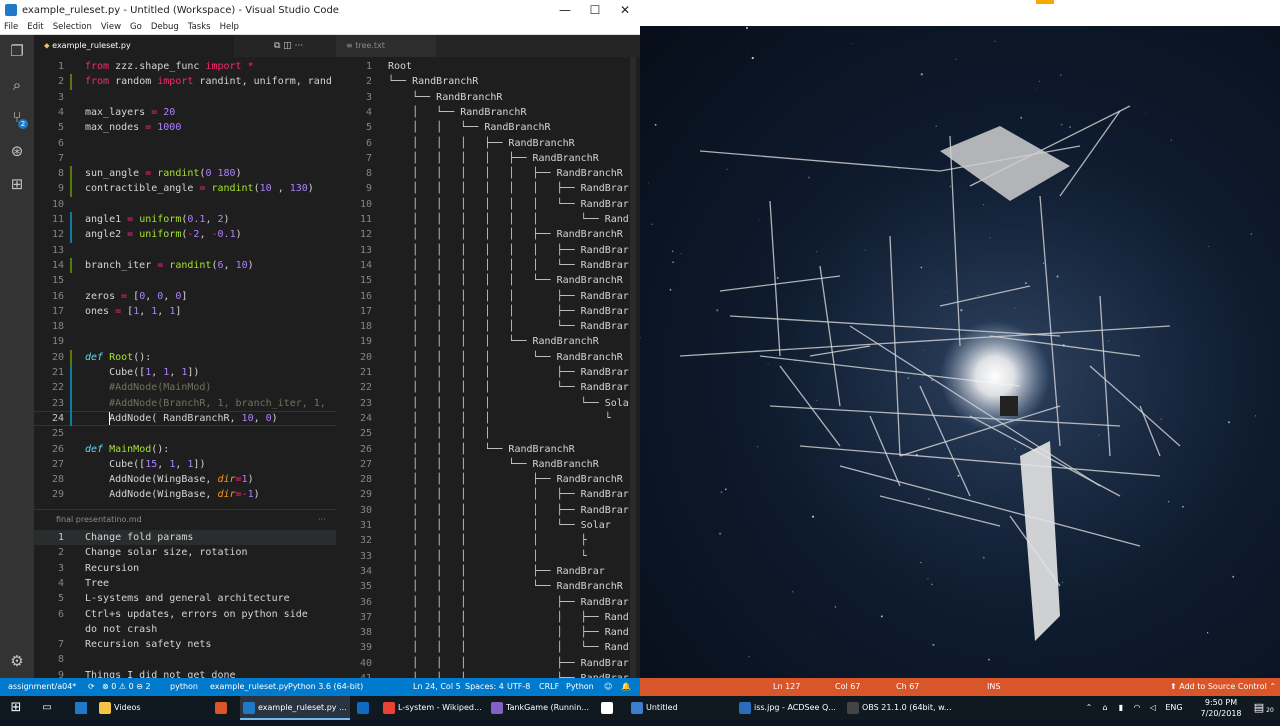 The width and height of the screenshot is (1280, 726). What do you see at coordinates (608, 687) in the screenshot?
I see `feedback-icon: ☺` at bounding box center [608, 687].